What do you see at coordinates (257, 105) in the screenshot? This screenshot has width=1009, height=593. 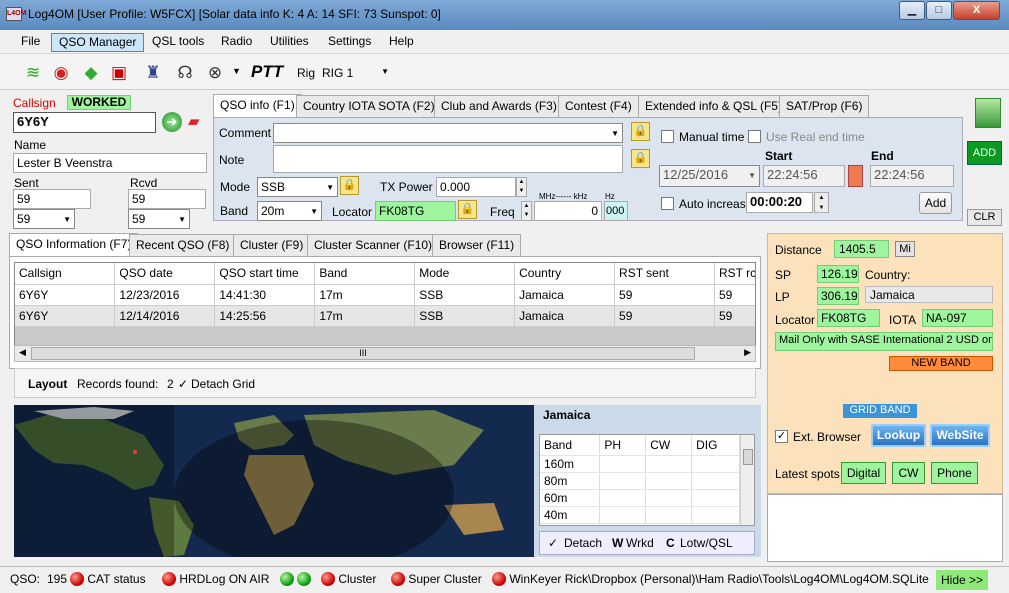 I see `tab-qso-info: QSO info (F1)` at bounding box center [257, 105].